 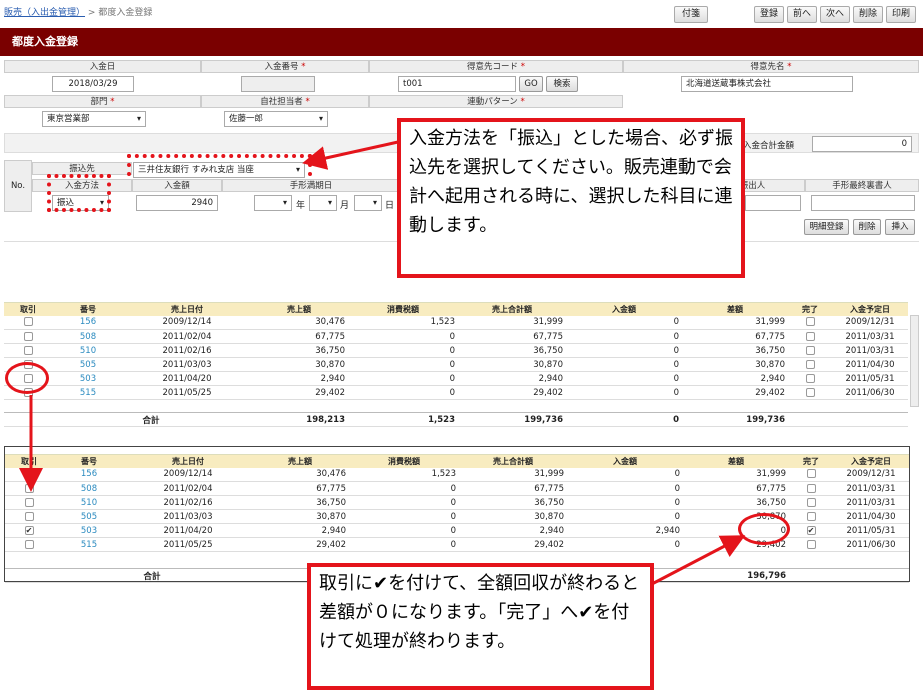 I want to click on arrow-to-diff, so click(x=697, y=561).